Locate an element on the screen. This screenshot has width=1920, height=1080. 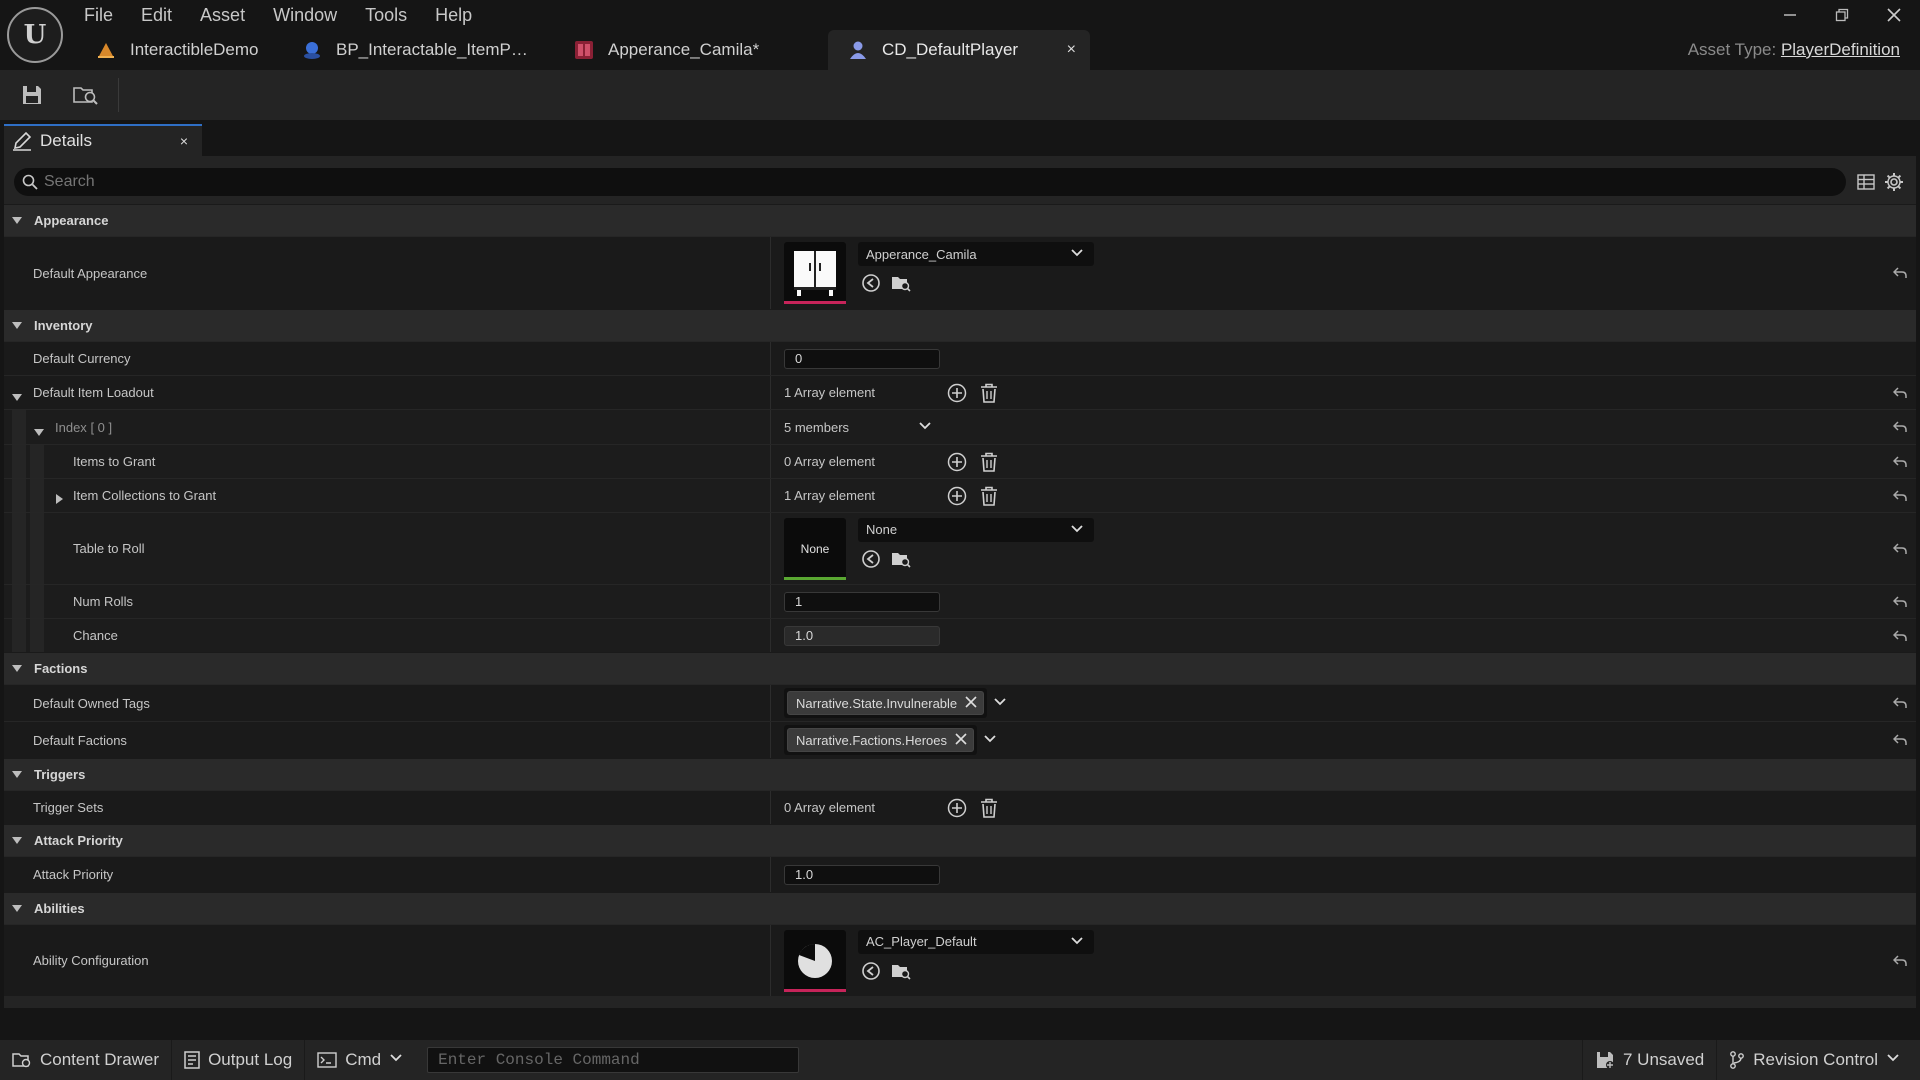
cmd-dropdown: Cmd is located at coordinates (360, 1060).